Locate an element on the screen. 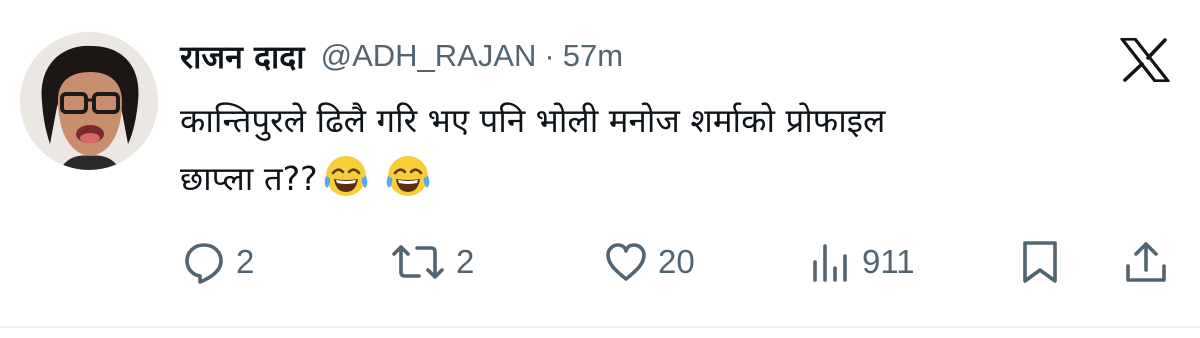 This screenshot has width=1200, height=338. retweet-icon is located at coordinates (418, 262).